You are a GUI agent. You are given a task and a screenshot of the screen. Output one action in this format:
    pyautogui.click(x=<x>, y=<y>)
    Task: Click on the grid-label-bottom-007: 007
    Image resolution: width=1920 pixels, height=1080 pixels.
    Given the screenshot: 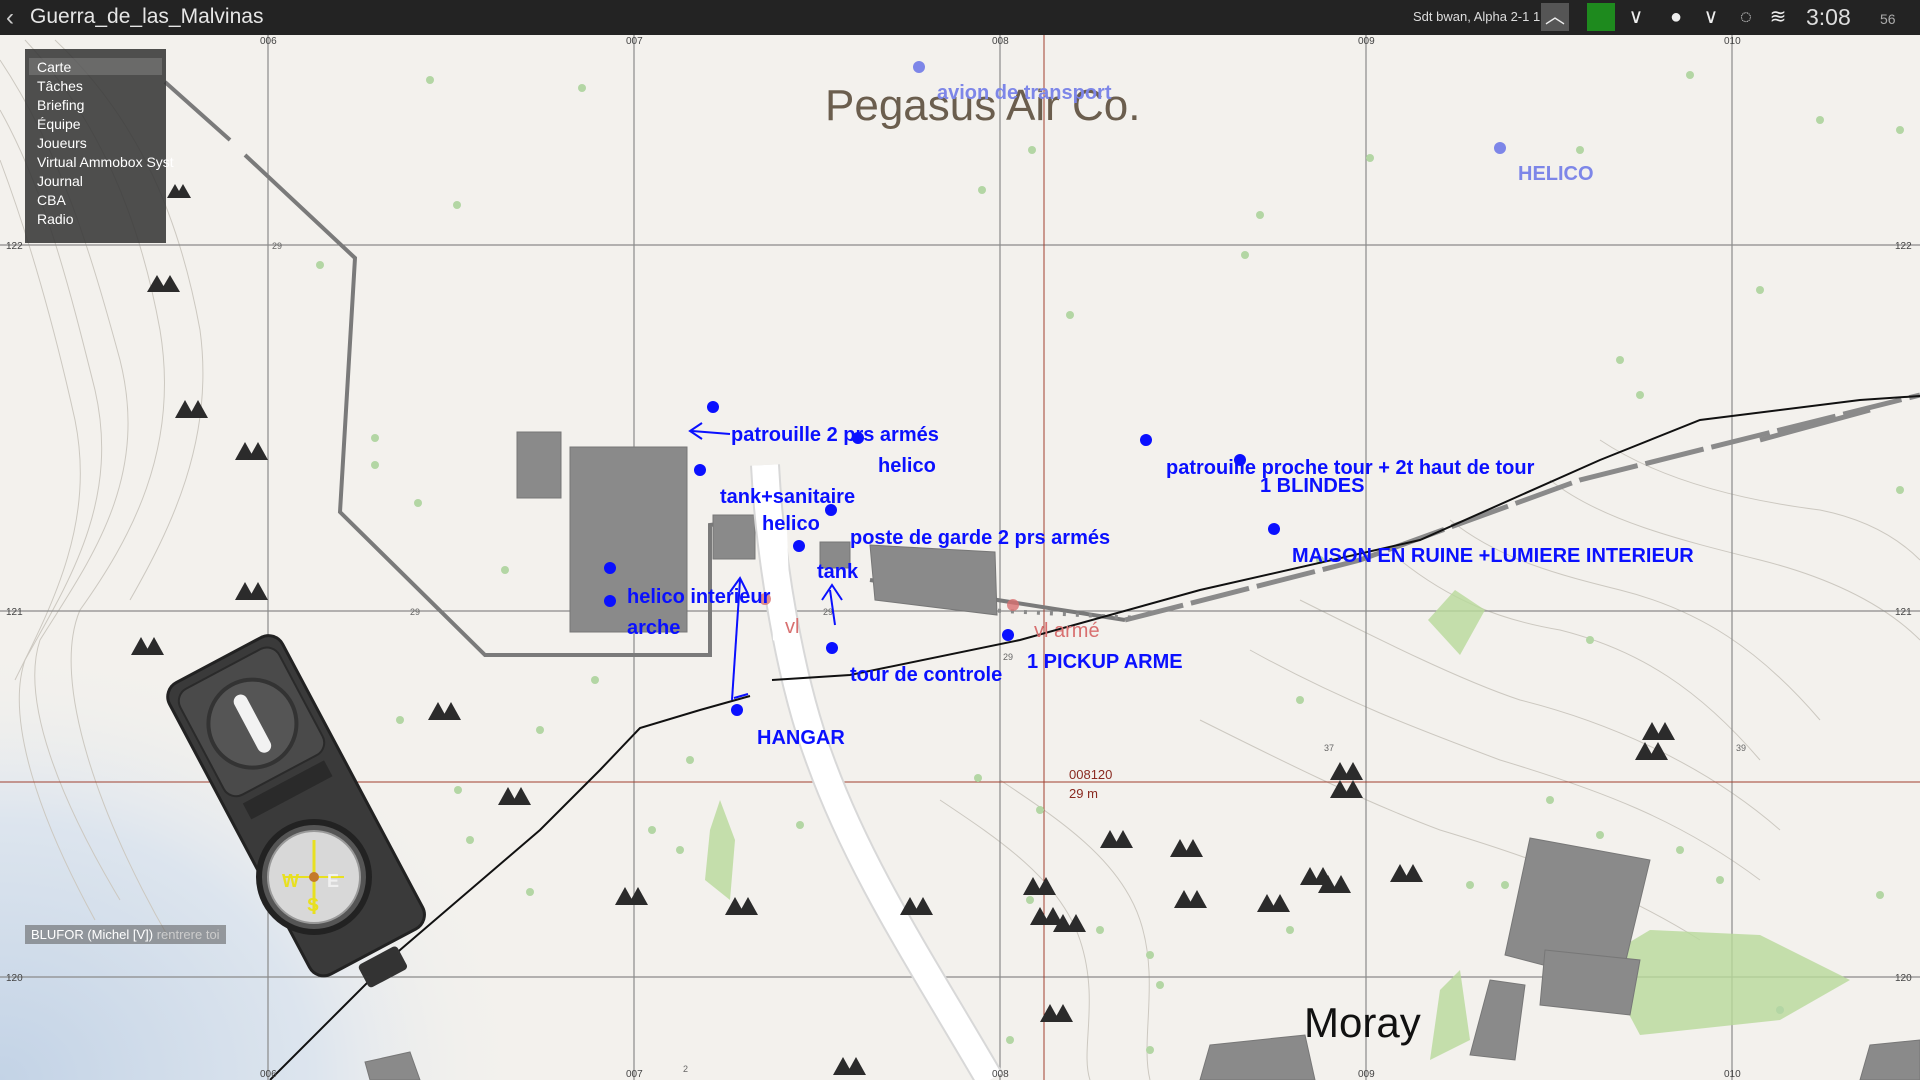 What is the action you would take?
    pyautogui.click(x=634, y=1074)
    